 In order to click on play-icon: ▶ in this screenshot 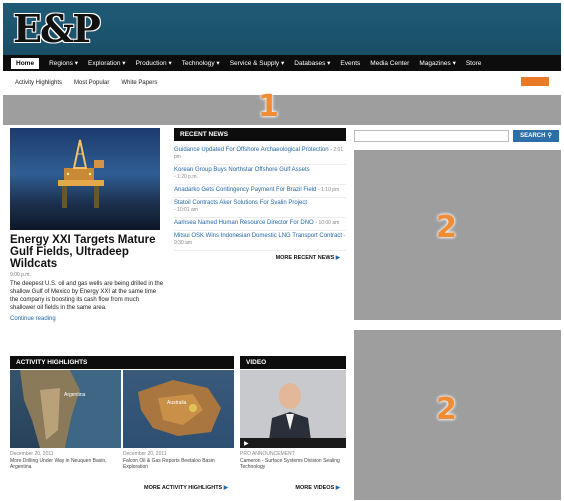, I will do `click(246, 443)`.